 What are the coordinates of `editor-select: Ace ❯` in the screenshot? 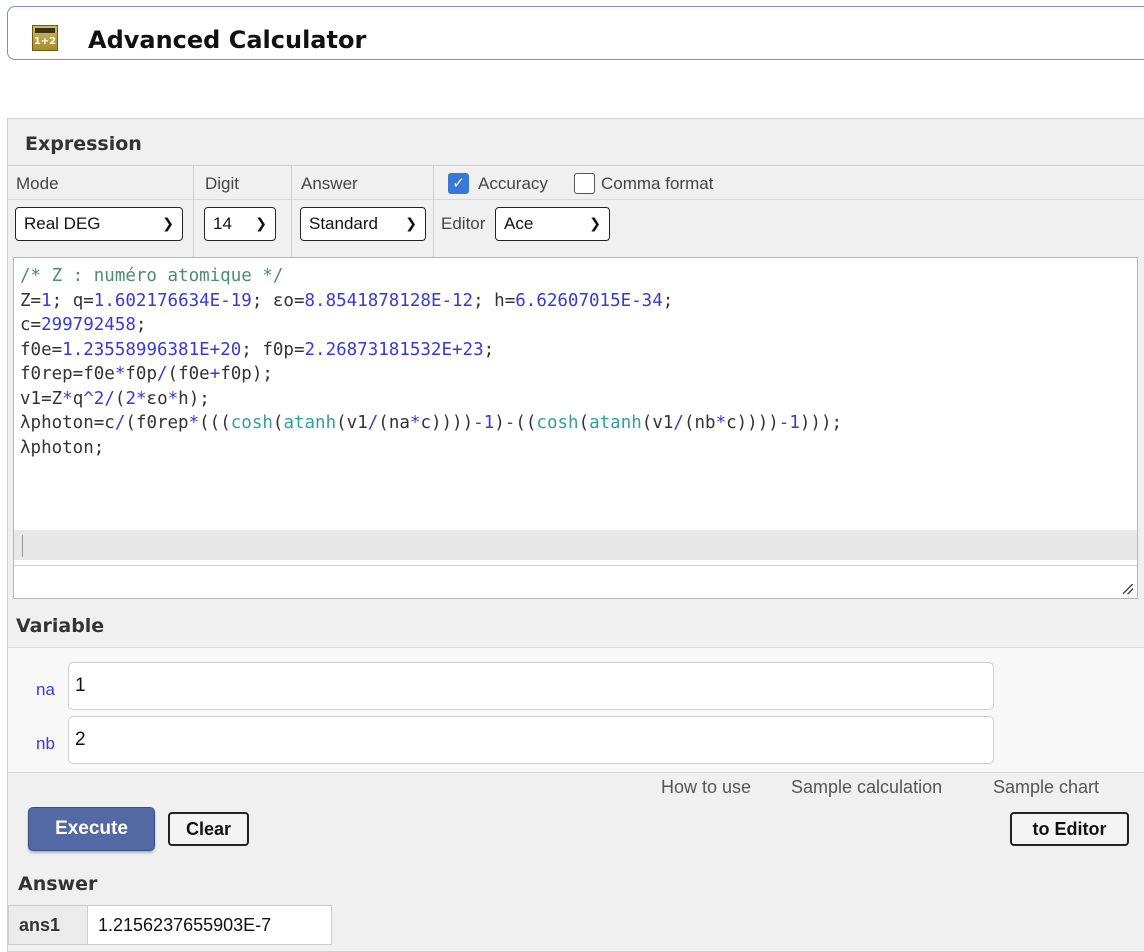 It's located at (552, 224).